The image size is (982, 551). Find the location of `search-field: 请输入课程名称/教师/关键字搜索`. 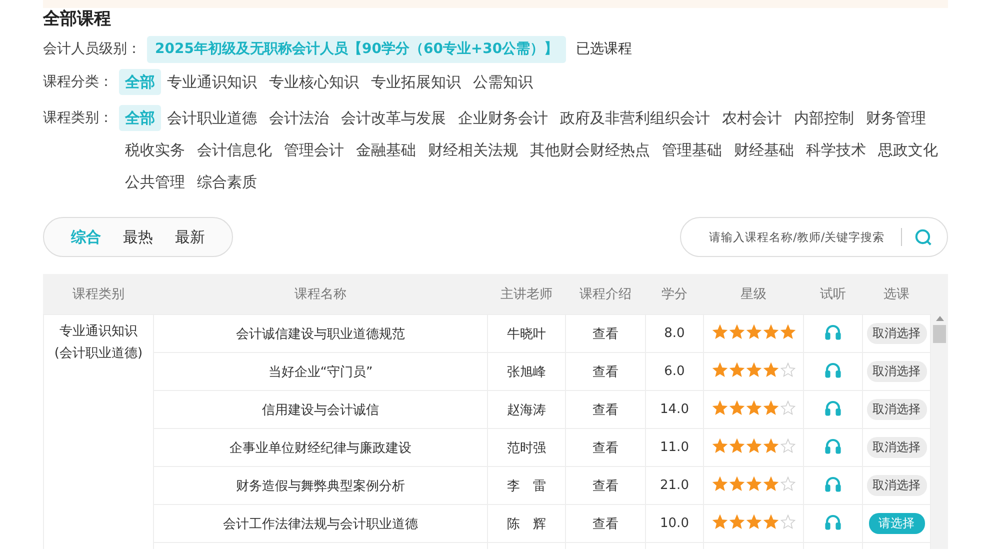

search-field: 请输入课程名称/教师/关键字搜索 is located at coordinates (814, 237).